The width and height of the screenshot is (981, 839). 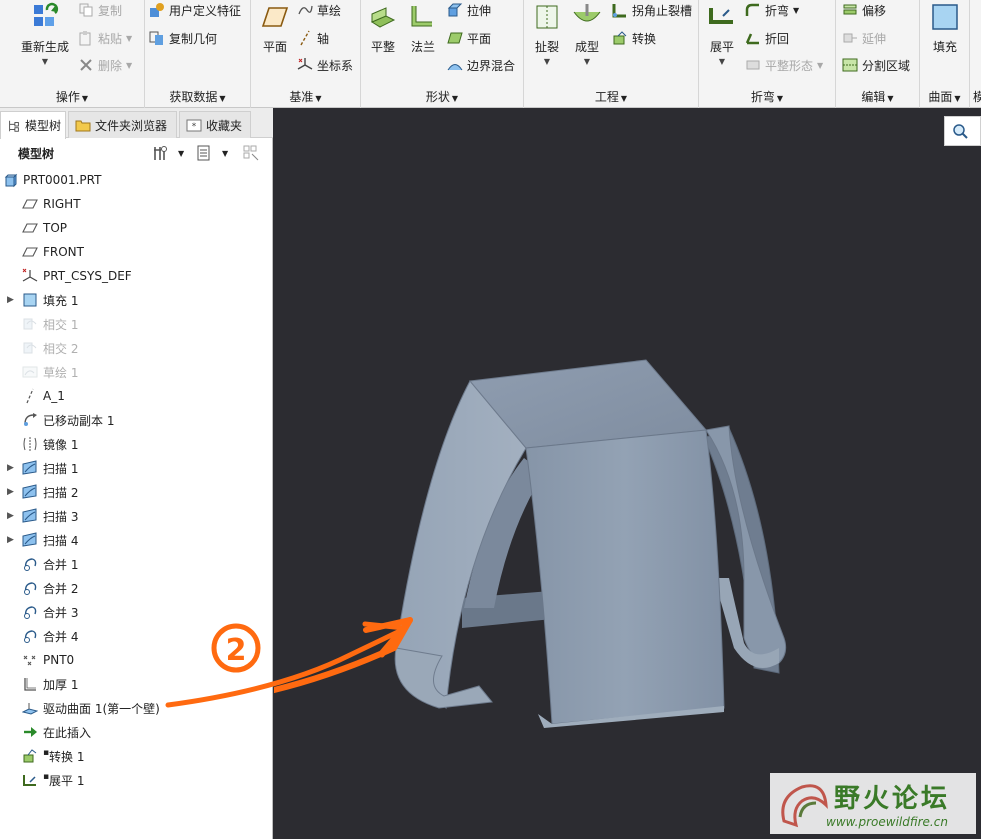 I want to click on group-label-shapes: 形状 ▼, so click(x=442, y=96).